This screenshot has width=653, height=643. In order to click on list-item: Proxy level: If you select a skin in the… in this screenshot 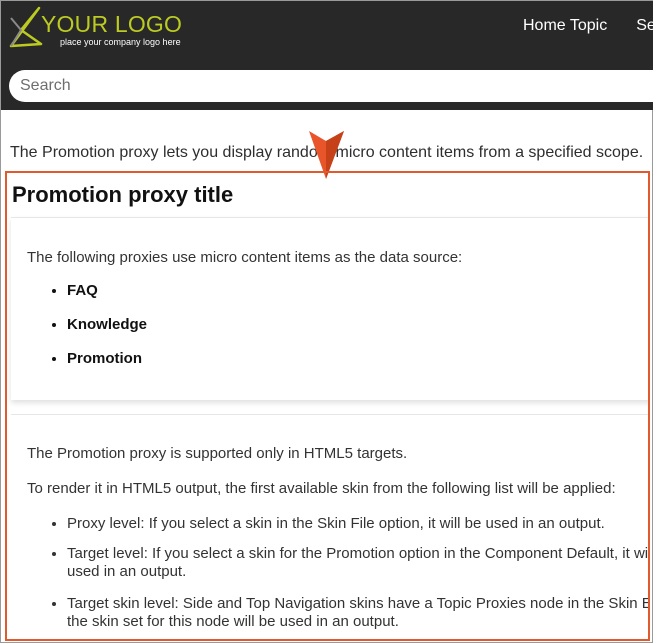, I will do `click(357, 524)`.